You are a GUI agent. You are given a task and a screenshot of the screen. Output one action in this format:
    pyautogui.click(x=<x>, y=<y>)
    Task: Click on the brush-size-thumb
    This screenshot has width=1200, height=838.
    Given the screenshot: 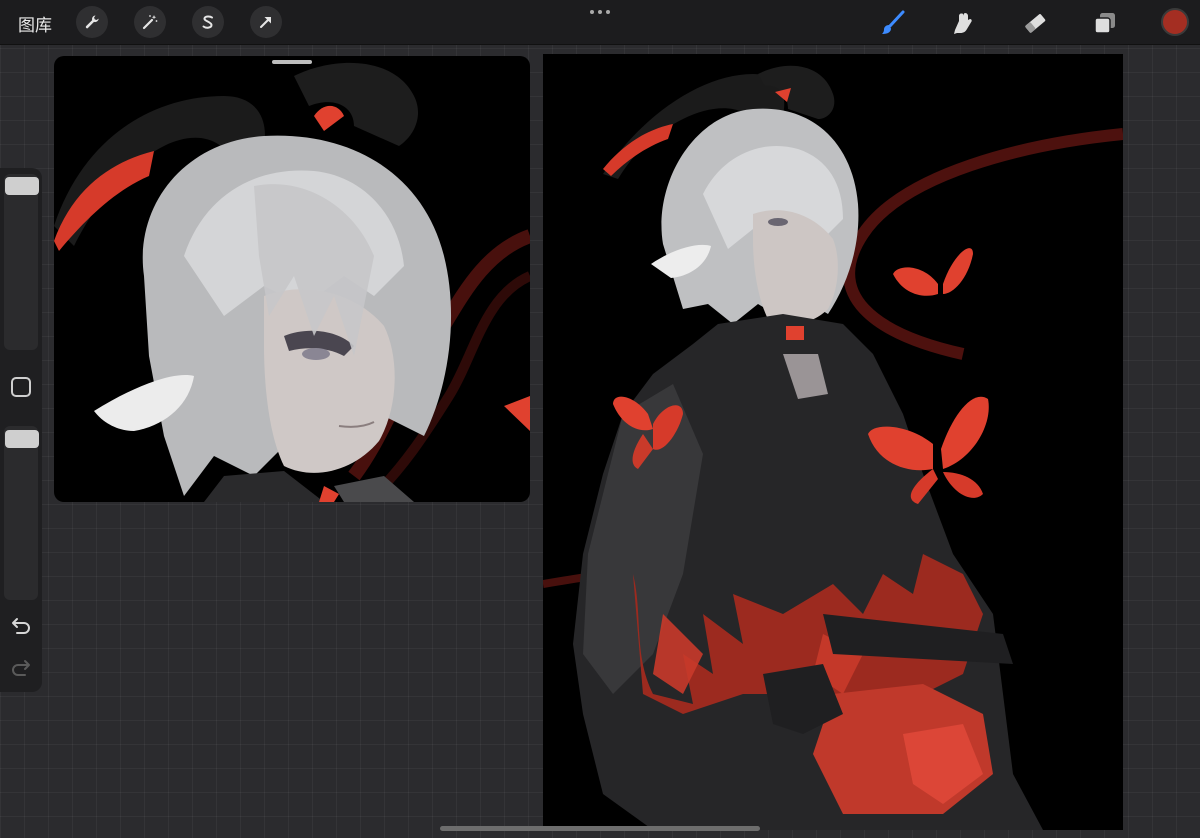 What is the action you would take?
    pyautogui.click(x=22, y=186)
    